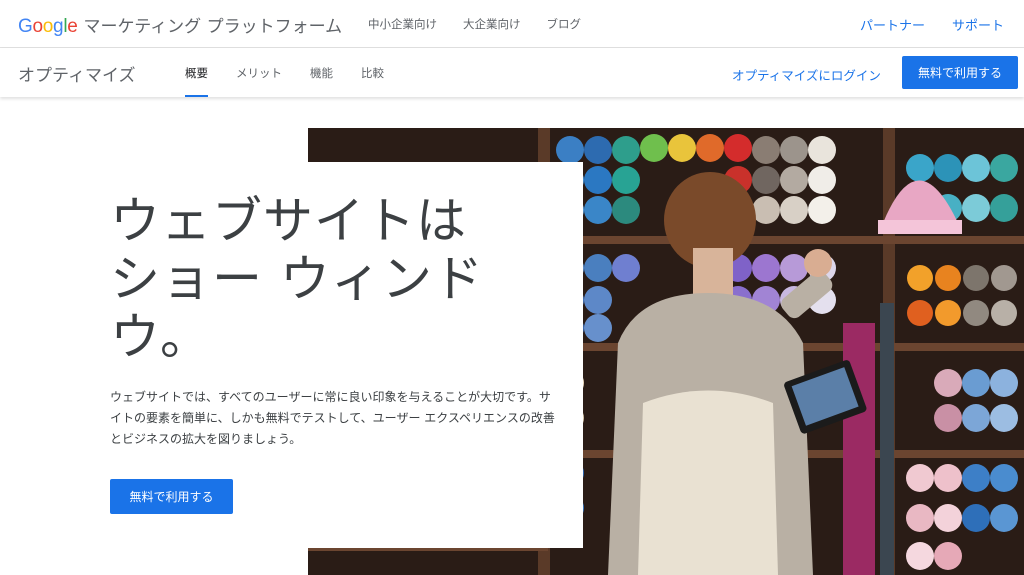 This screenshot has width=1024, height=575. What do you see at coordinates (892, 24) in the screenshot?
I see `nav-link-partners: パートナー` at bounding box center [892, 24].